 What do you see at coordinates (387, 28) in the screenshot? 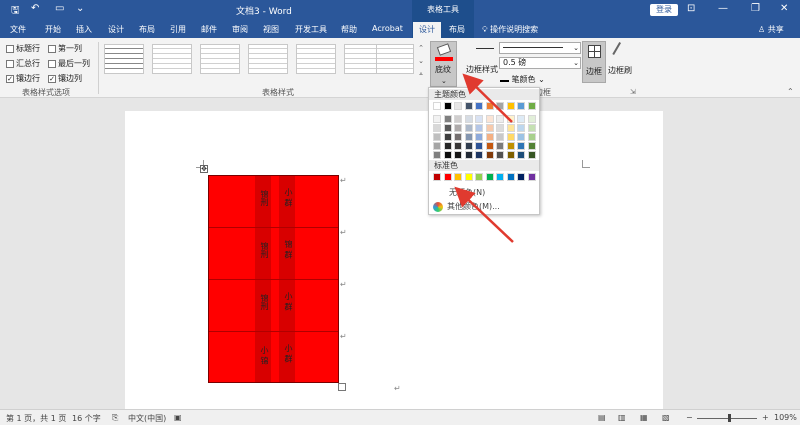
I see `tab-acrobat: Acrobat` at bounding box center [387, 28].